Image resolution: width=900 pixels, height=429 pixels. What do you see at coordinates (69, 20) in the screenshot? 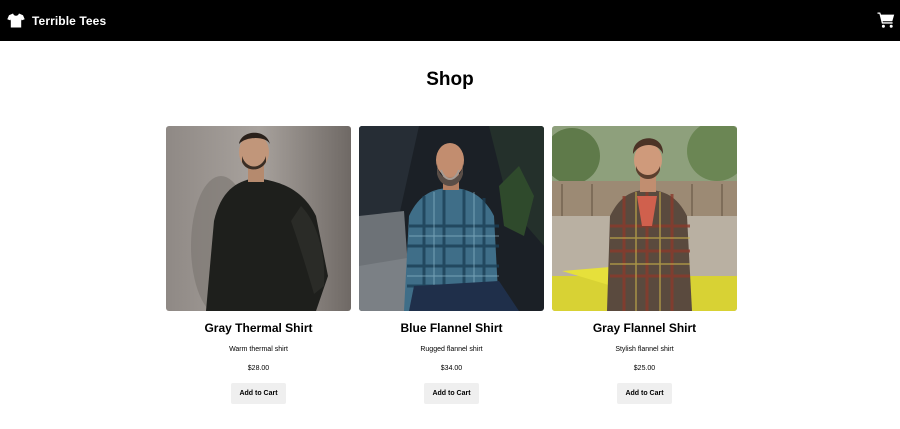
I see `brand-name: Terrible Tees` at bounding box center [69, 20].